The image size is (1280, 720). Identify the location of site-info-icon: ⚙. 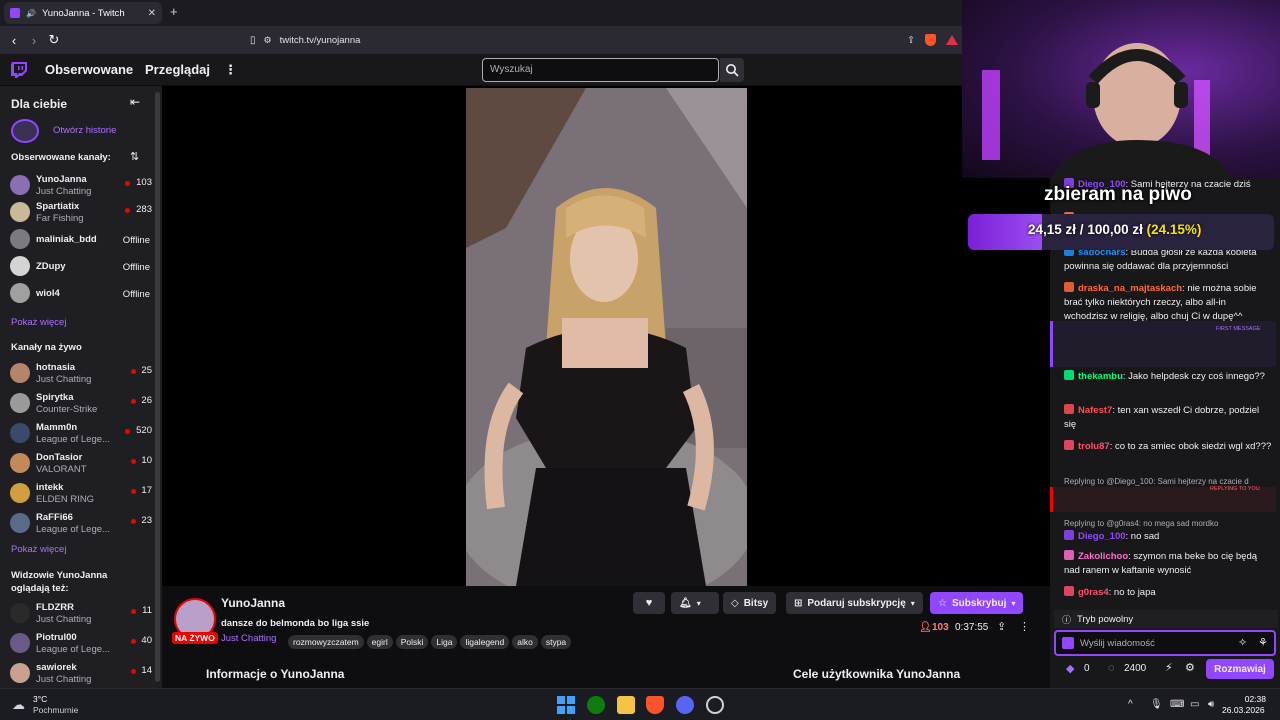
(268, 40).